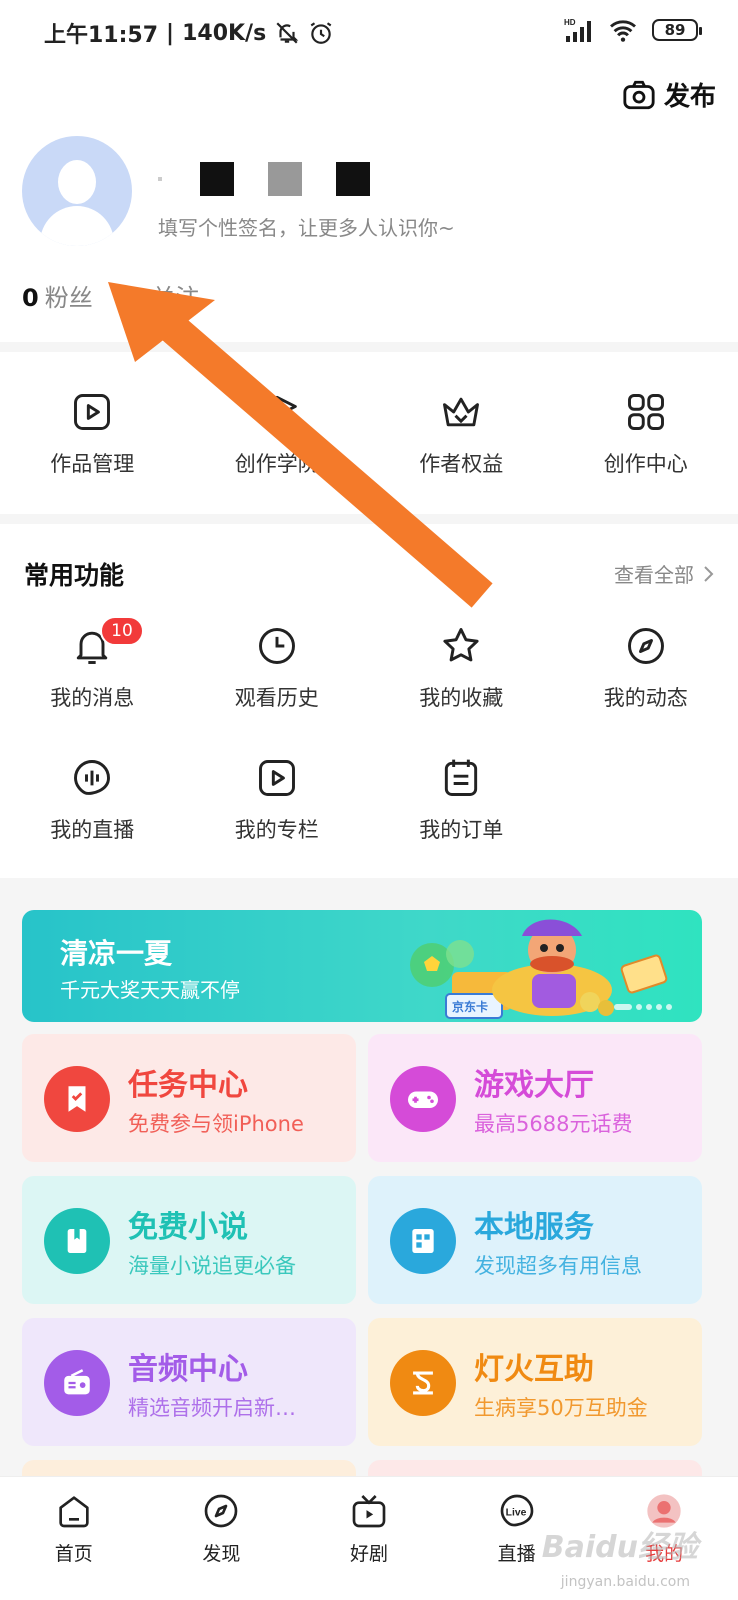  Describe the element at coordinates (77, 182) in the screenshot. I see `avatar-head` at that location.